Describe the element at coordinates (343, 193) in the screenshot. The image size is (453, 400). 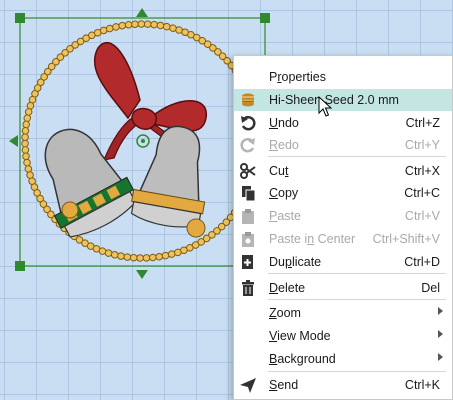
I see `menu-item-copy: Copy Ctrl+C` at that location.